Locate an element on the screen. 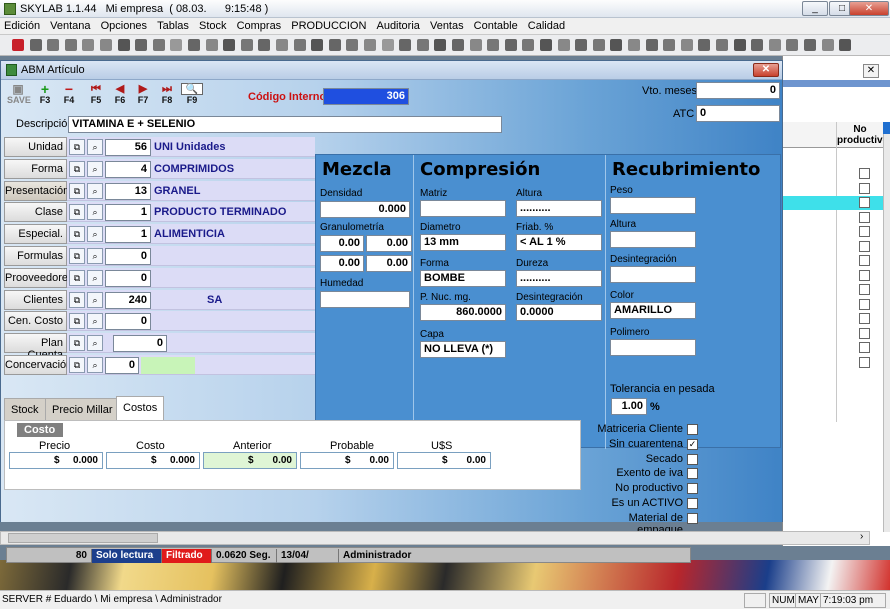 Image resolution: width=890 pixels, height=609 pixels. forma-field: BOMBE is located at coordinates (463, 278).